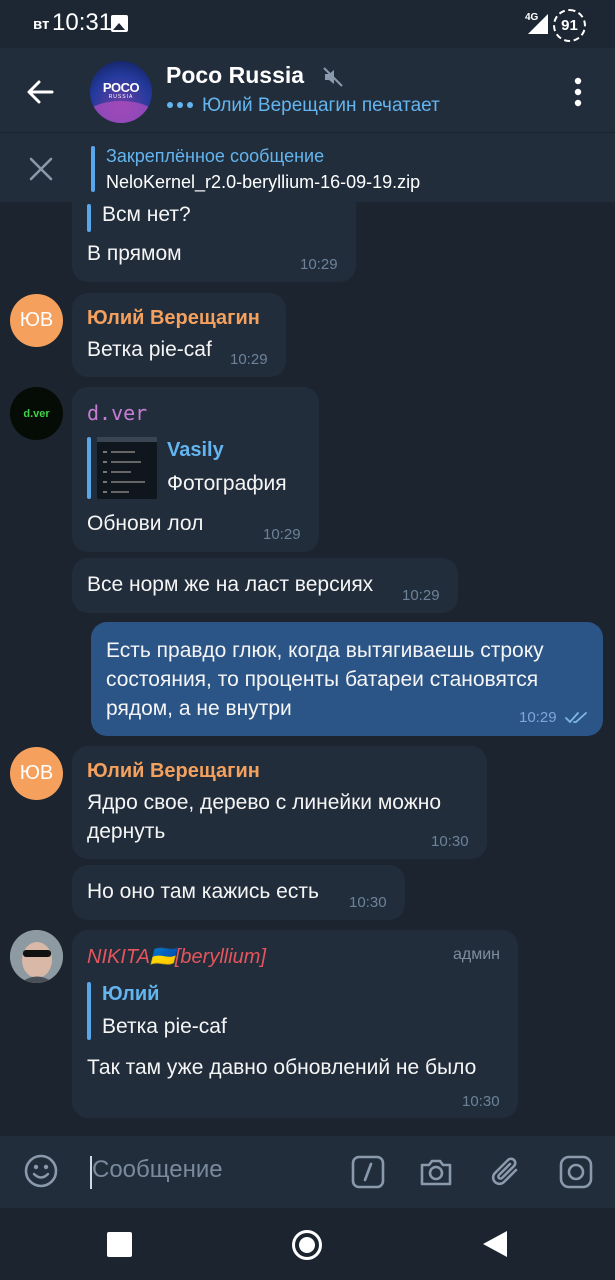 Image resolution: width=615 pixels, height=1280 pixels. I want to click on message-text-line: Ядро свое, дерево с линейки можно, so click(264, 802).